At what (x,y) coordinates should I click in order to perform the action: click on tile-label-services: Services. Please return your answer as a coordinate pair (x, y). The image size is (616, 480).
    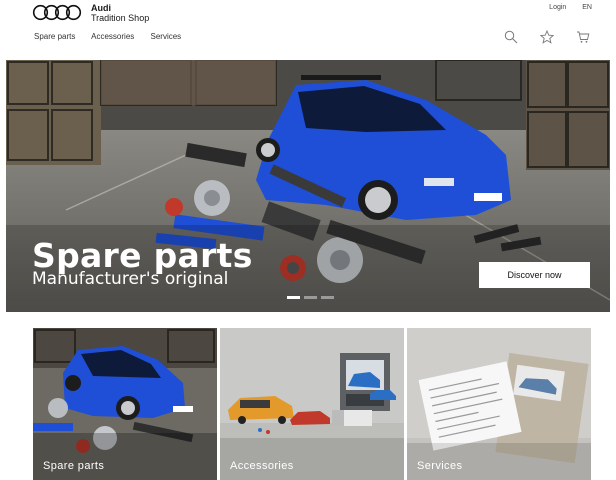
    Looking at the image, I should click on (440, 466).